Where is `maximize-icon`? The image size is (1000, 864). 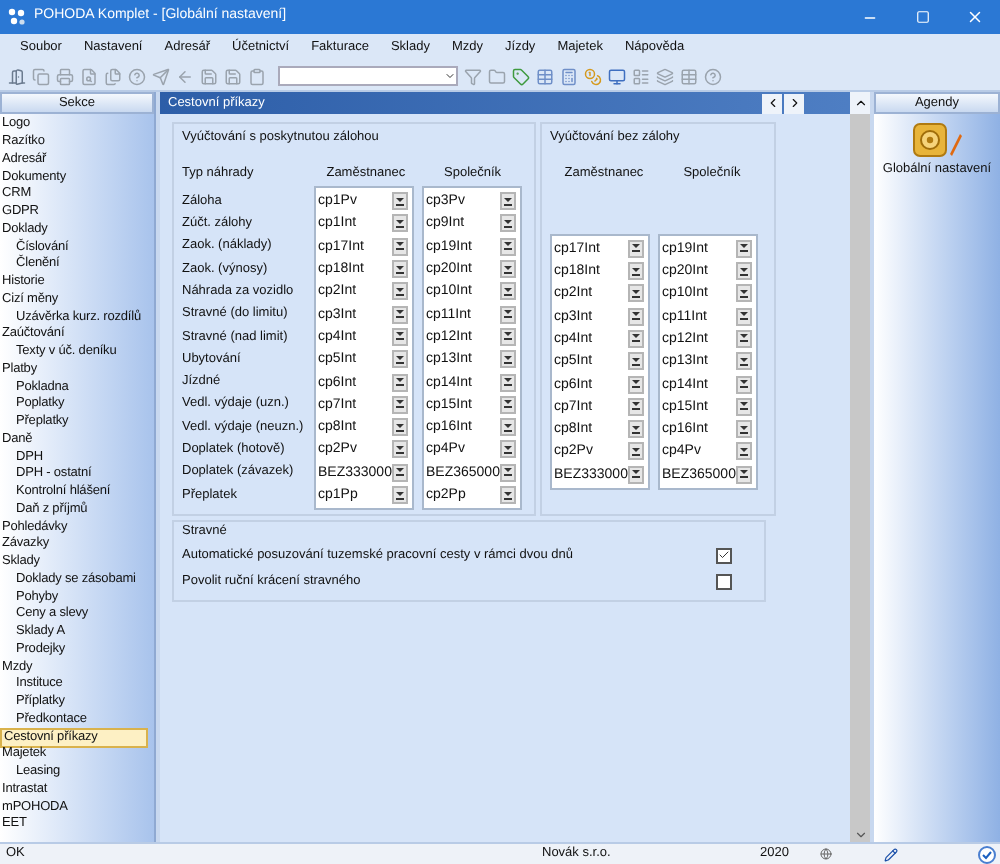
maximize-icon is located at coordinates (922, 17).